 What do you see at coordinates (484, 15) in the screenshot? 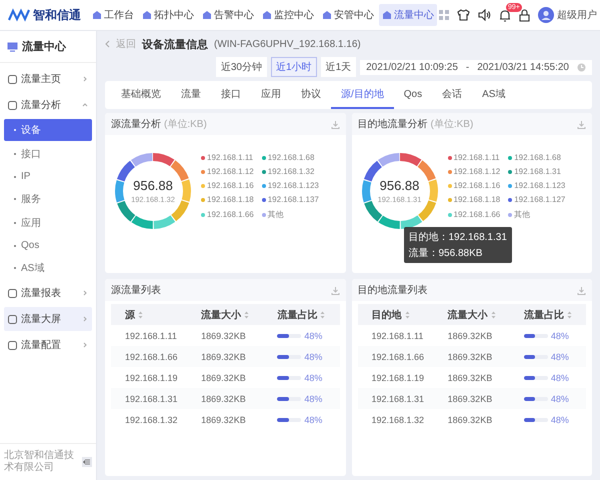
I see `speaker-icon` at bounding box center [484, 15].